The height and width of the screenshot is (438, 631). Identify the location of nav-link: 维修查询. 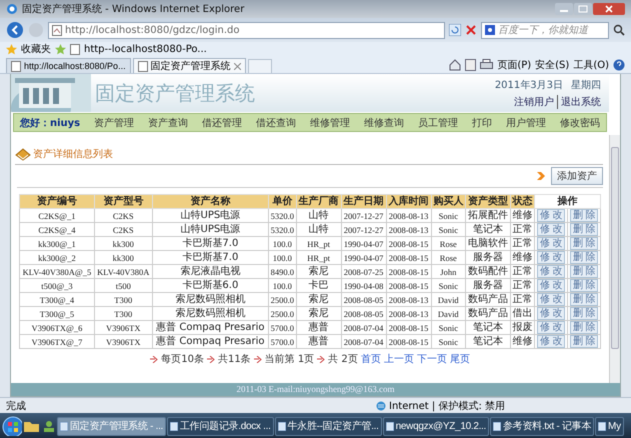
(384, 123).